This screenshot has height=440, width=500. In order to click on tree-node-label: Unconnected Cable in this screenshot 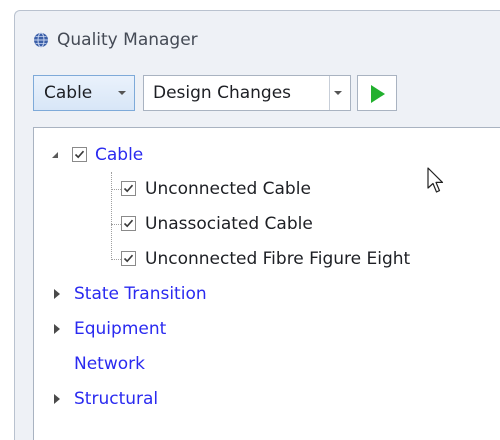, I will do `click(228, 189)`.